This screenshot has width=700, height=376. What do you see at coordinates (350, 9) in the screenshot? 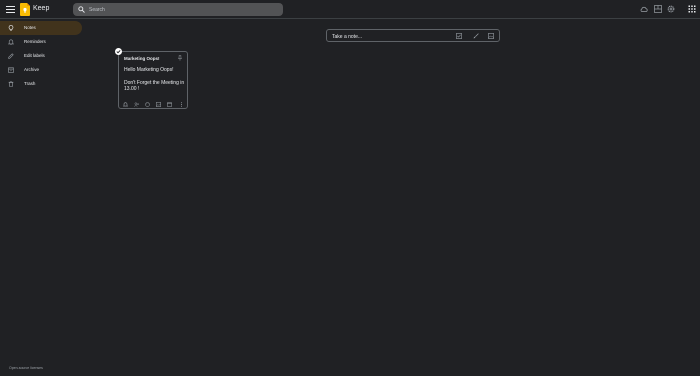
I see `top-bar: Keep` at bounding box center [350, 9].